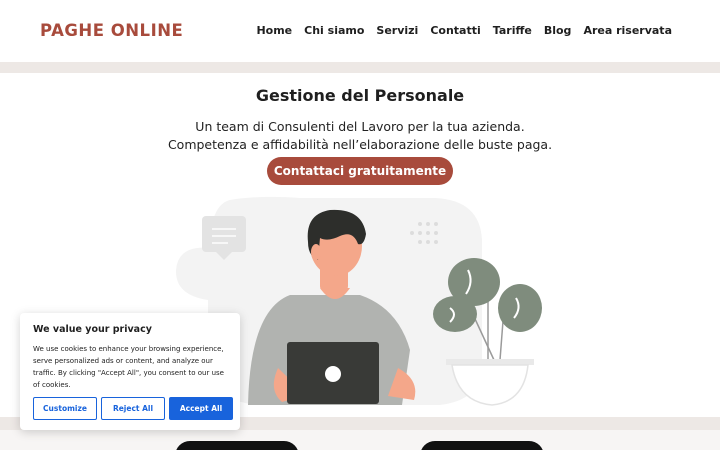  I want to click on nav-item-blog: Blog, so click(558, 30).